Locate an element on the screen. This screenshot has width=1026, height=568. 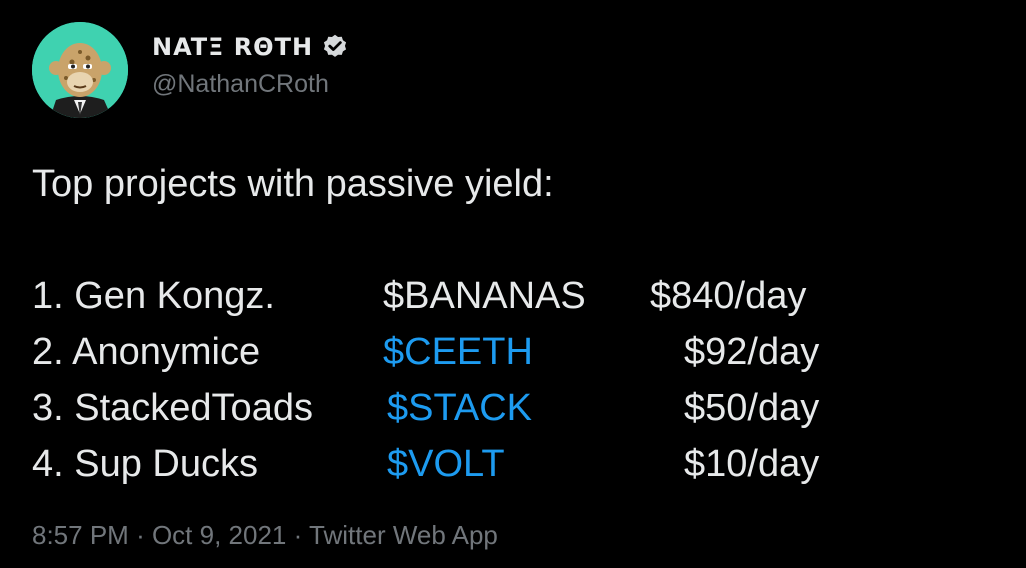
list-item: 3. StackedToads $STACK $50/day is located at coordinates (482, 408).